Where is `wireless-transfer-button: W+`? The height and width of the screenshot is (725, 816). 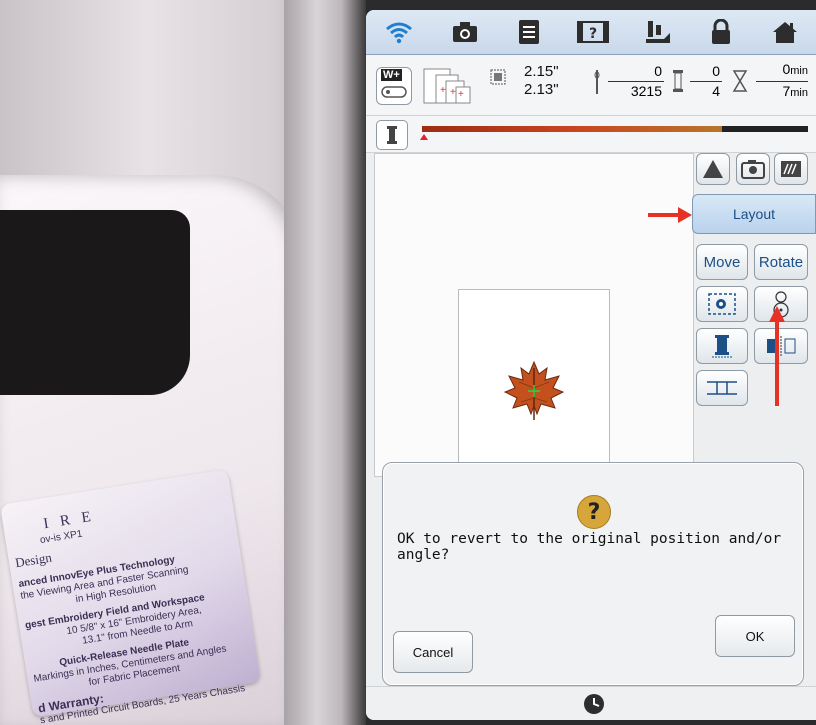
wireless-transfer-button: W+ is located at coordinates (394, 86).